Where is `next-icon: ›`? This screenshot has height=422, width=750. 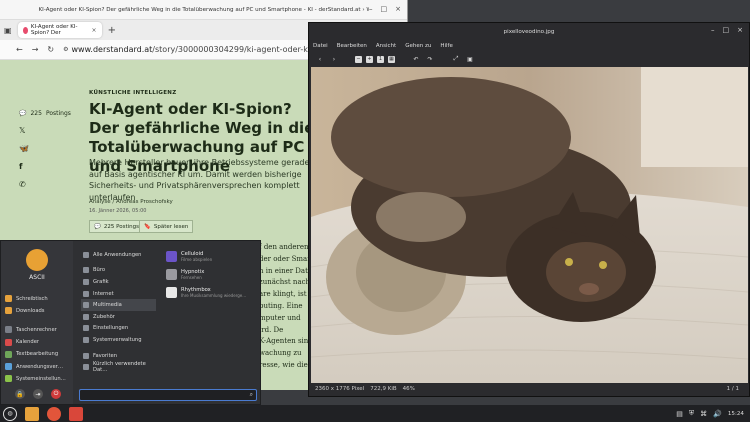
next-icon: › is located at coordinates (334, 59).